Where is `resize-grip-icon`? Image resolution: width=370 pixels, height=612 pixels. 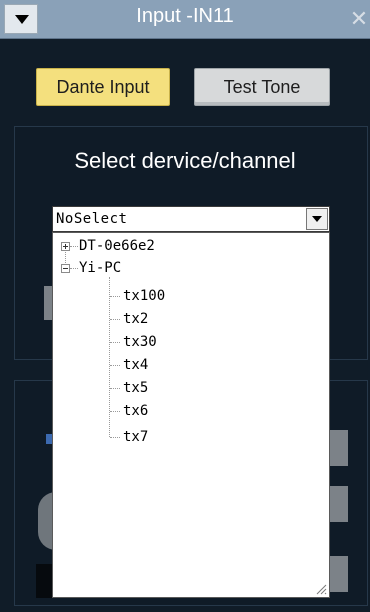
resize-grip-icon is located at coordinates (321, 589).